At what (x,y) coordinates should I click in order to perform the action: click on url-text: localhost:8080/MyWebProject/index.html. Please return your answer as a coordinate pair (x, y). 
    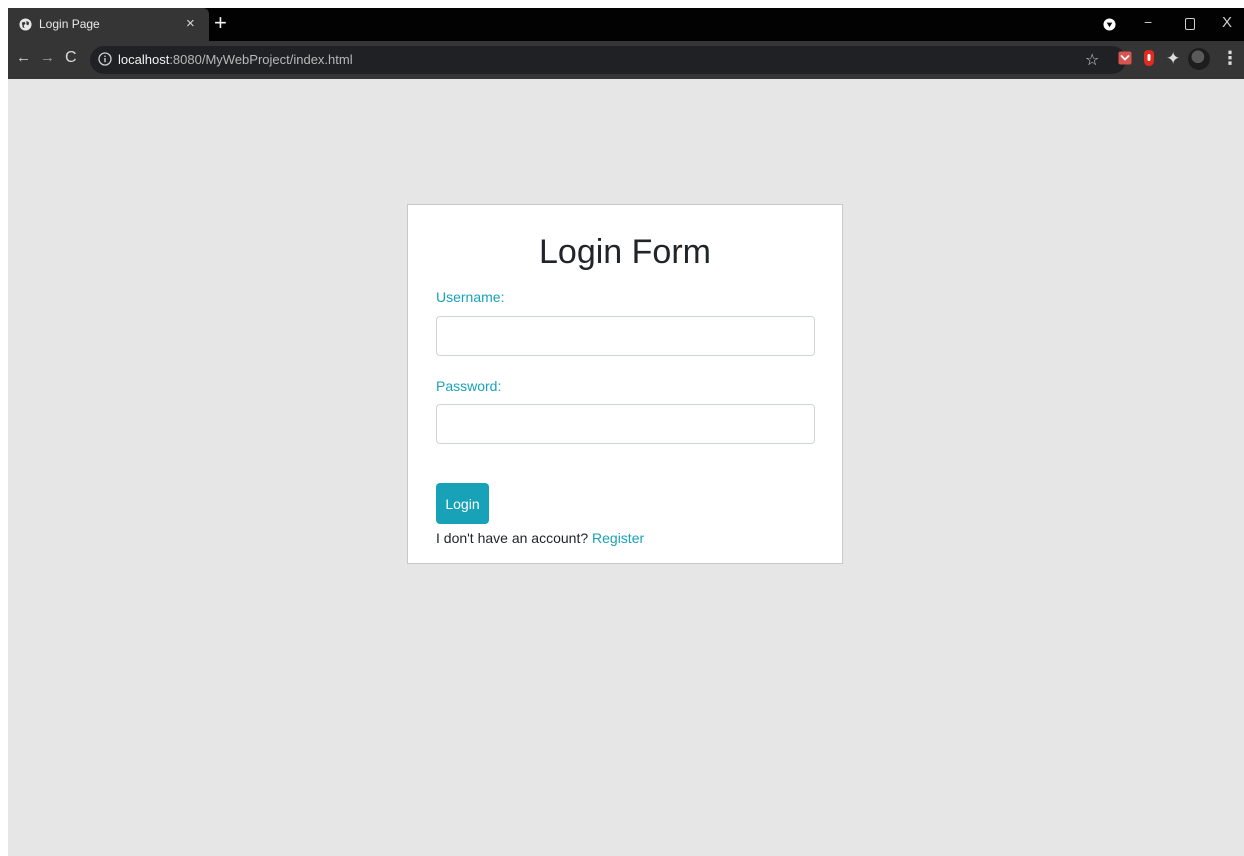
    Looking at the image, I should click on (235, 59).